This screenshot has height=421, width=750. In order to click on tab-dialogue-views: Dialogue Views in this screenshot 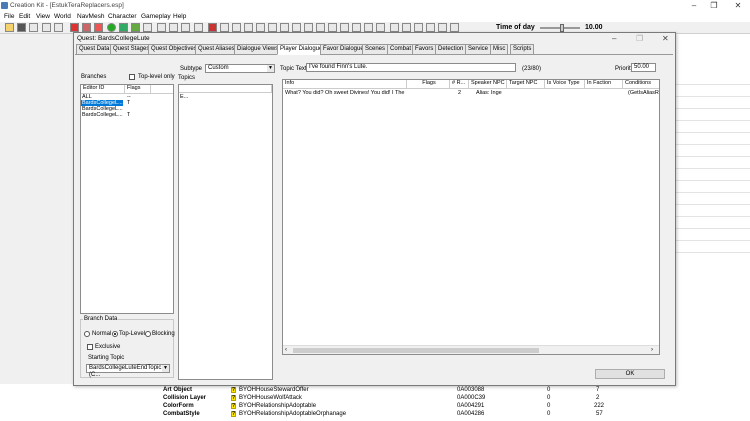, I will do `click(258, 49)`.